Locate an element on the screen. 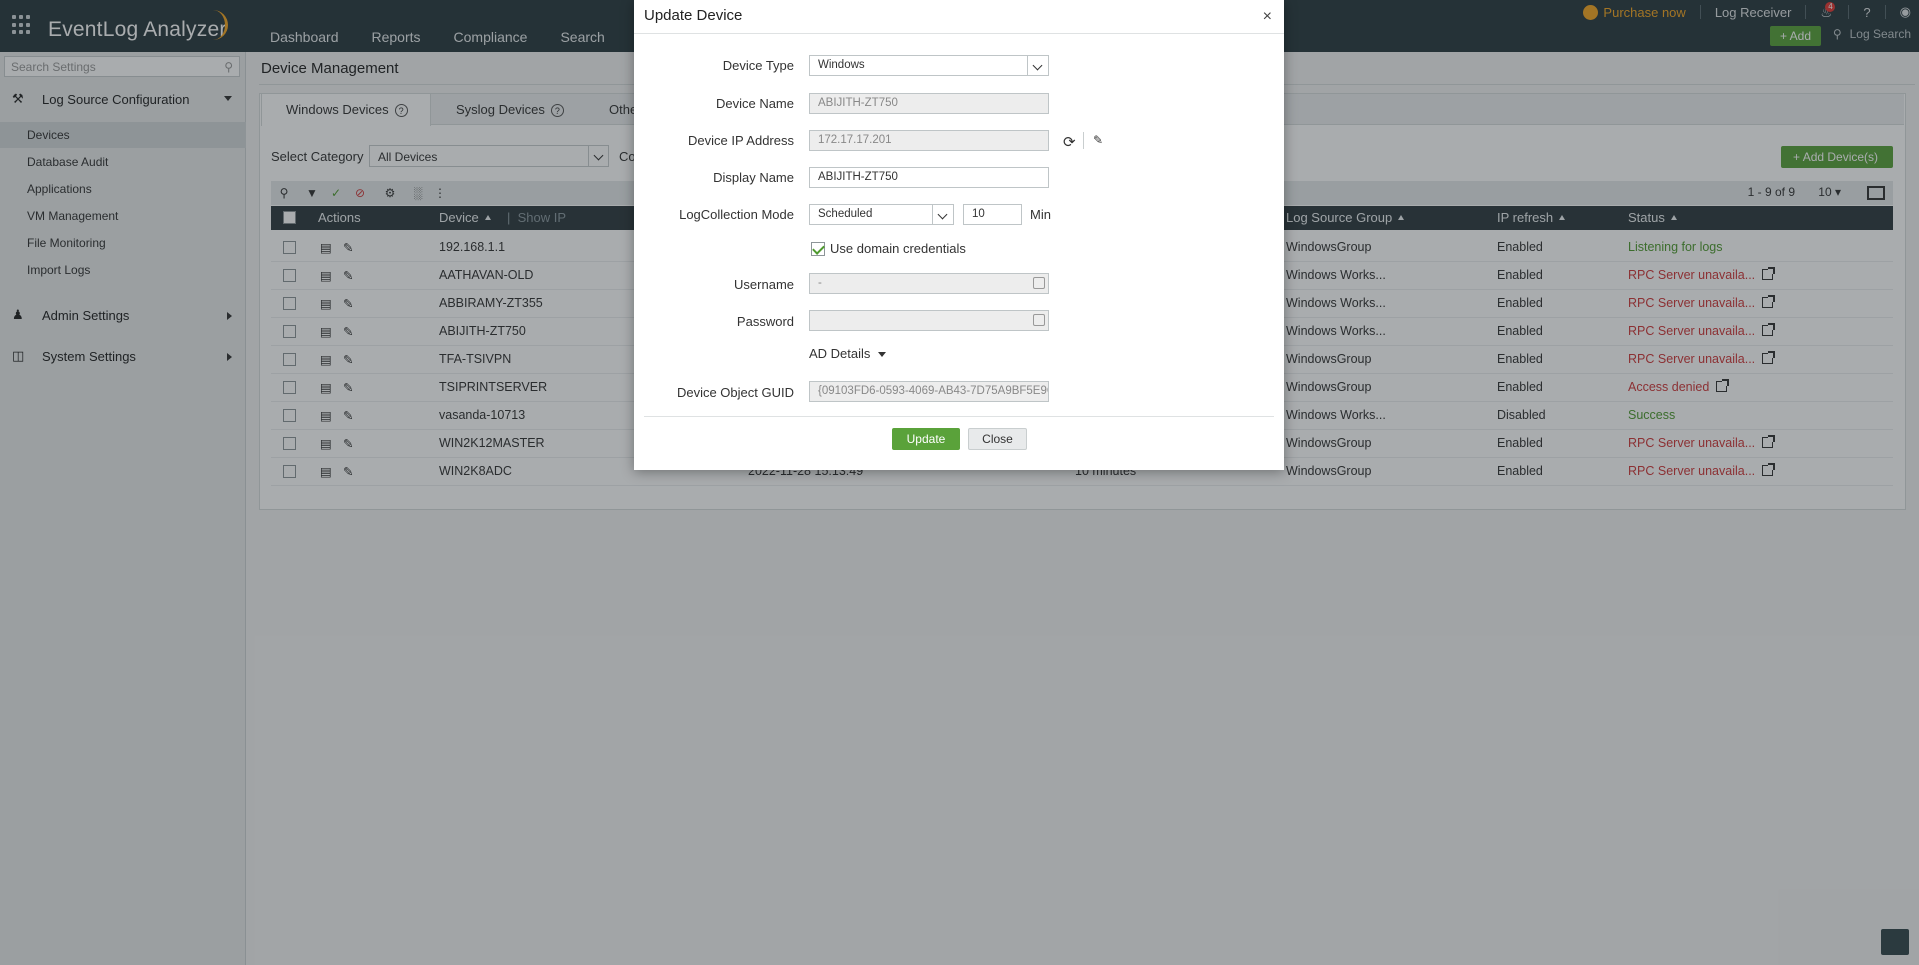 Image resolution: width=1919 pixels, height=965 pixels. password-field is located at coordinates (929, 320).